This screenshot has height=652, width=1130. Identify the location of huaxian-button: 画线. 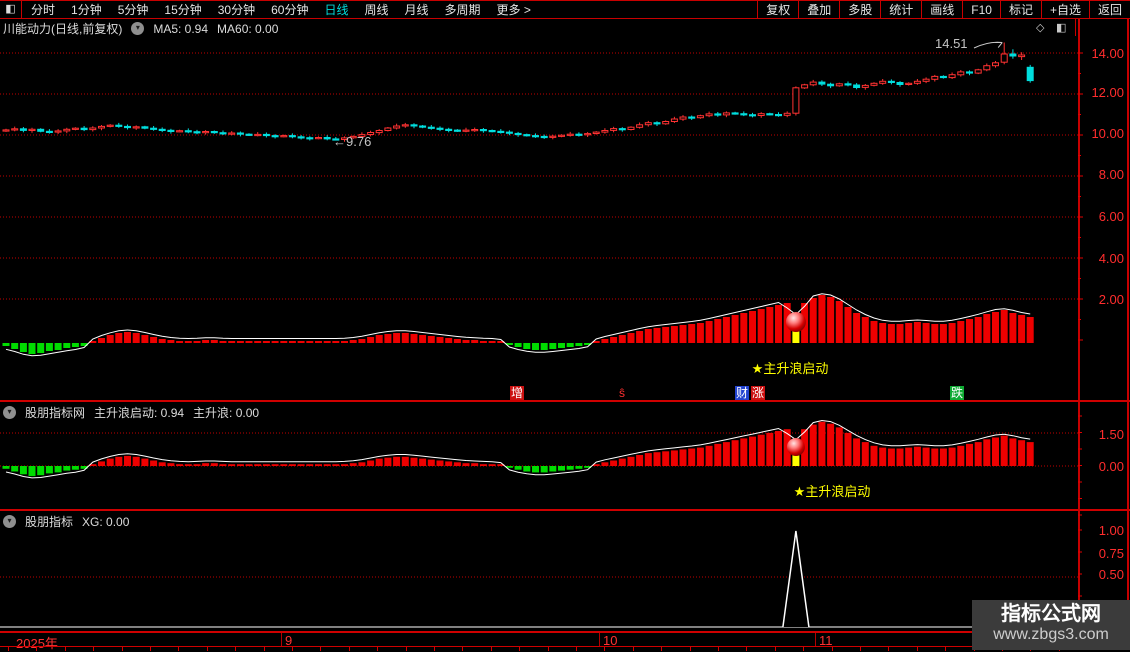
(941, 9).